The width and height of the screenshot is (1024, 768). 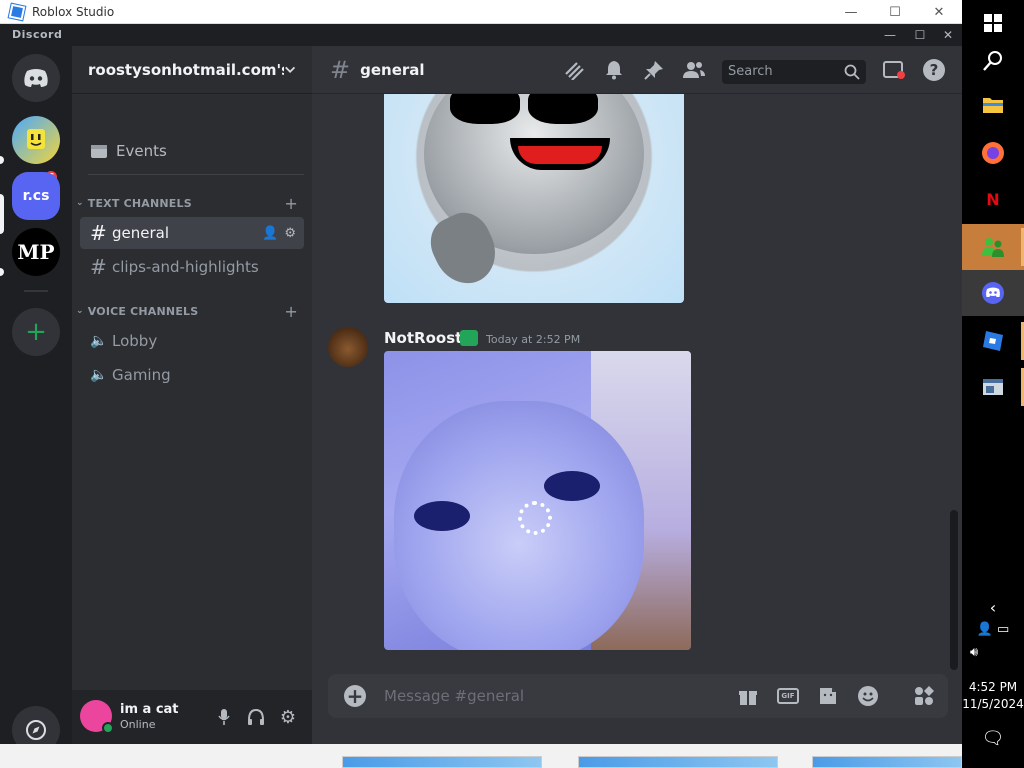 I want to click on image-attachment-cat, so click(x=537, y=500).